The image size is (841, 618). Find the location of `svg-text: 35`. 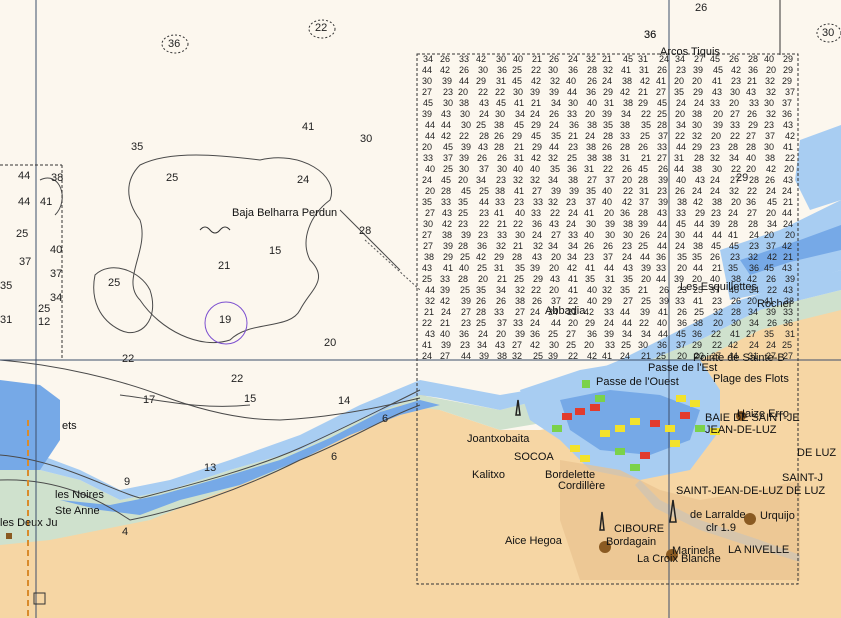

svg-text: 35 is located at coordinates (679, 92).